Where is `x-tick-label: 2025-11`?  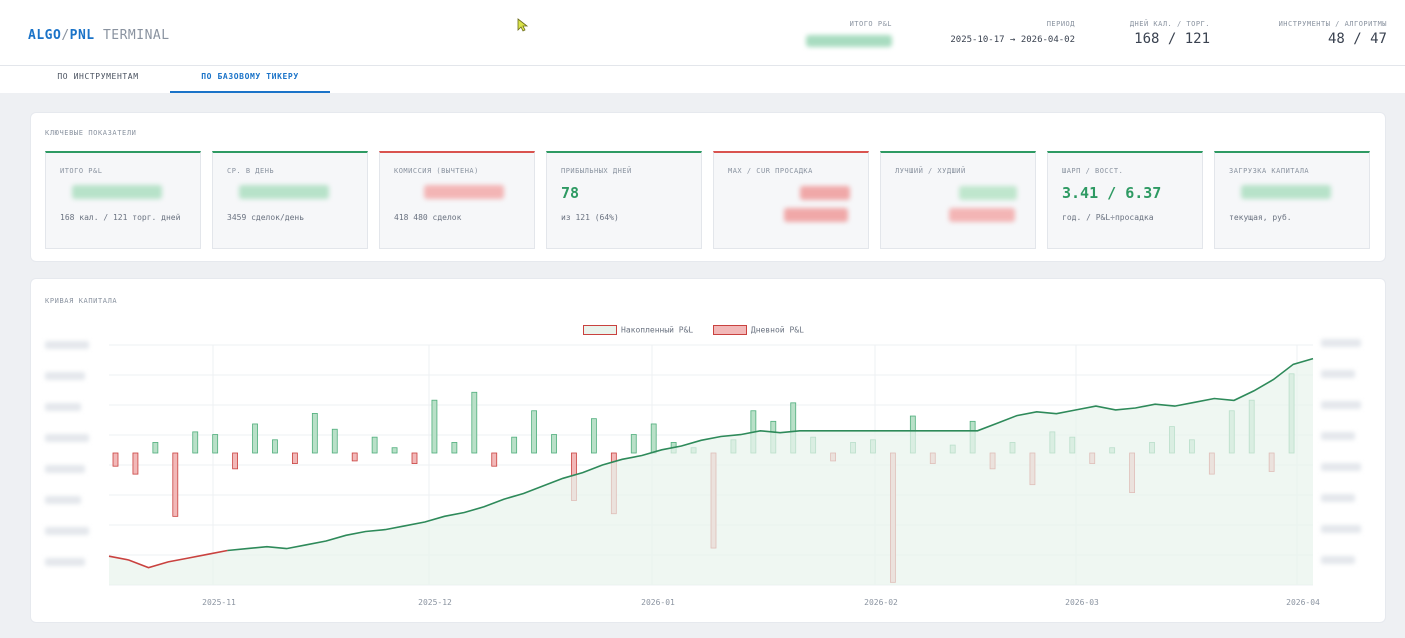 x-tick-label: 2025-11 is located at coordinates (219, 602).